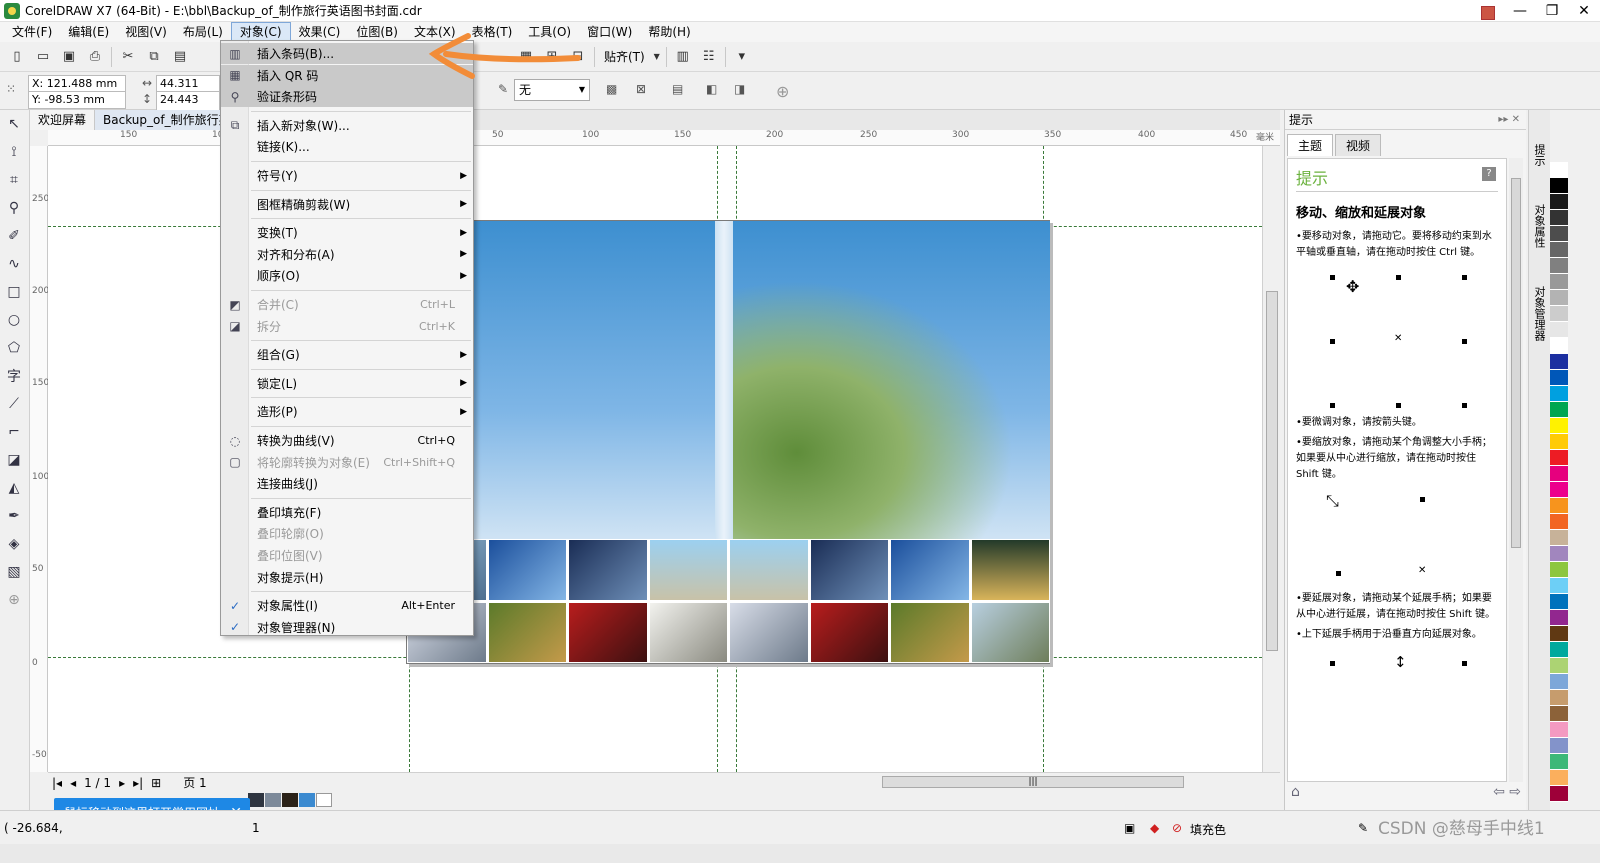 The width and height of the screenshot is (1600, 863). What do you see at coordinates (347, 440) in the screenshot?
I see `menu-item: ◌ 转换为曲线(V) Ctrl+Q` at bounding box center [347, 440].